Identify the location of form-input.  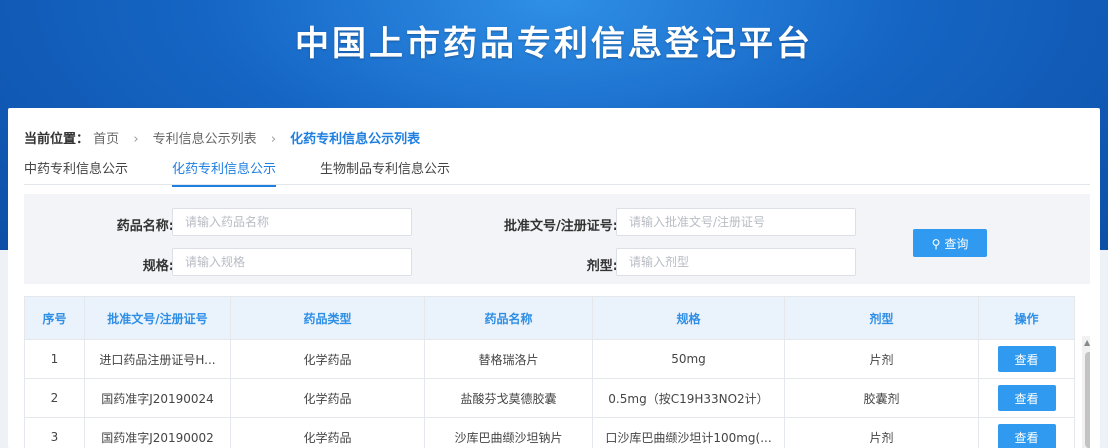
(736, 262).